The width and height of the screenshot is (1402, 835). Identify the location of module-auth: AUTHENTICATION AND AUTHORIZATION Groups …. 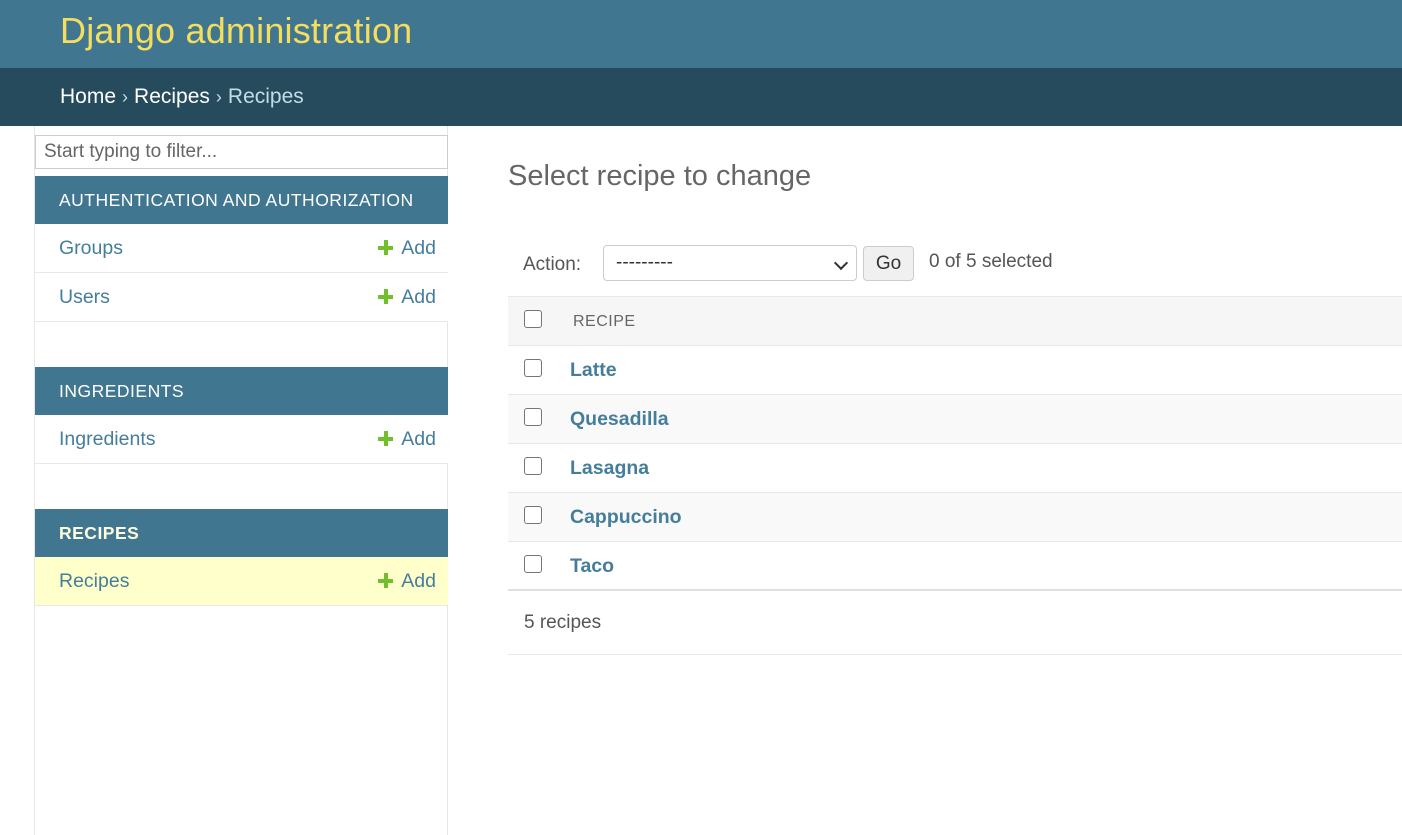
(241, 249).